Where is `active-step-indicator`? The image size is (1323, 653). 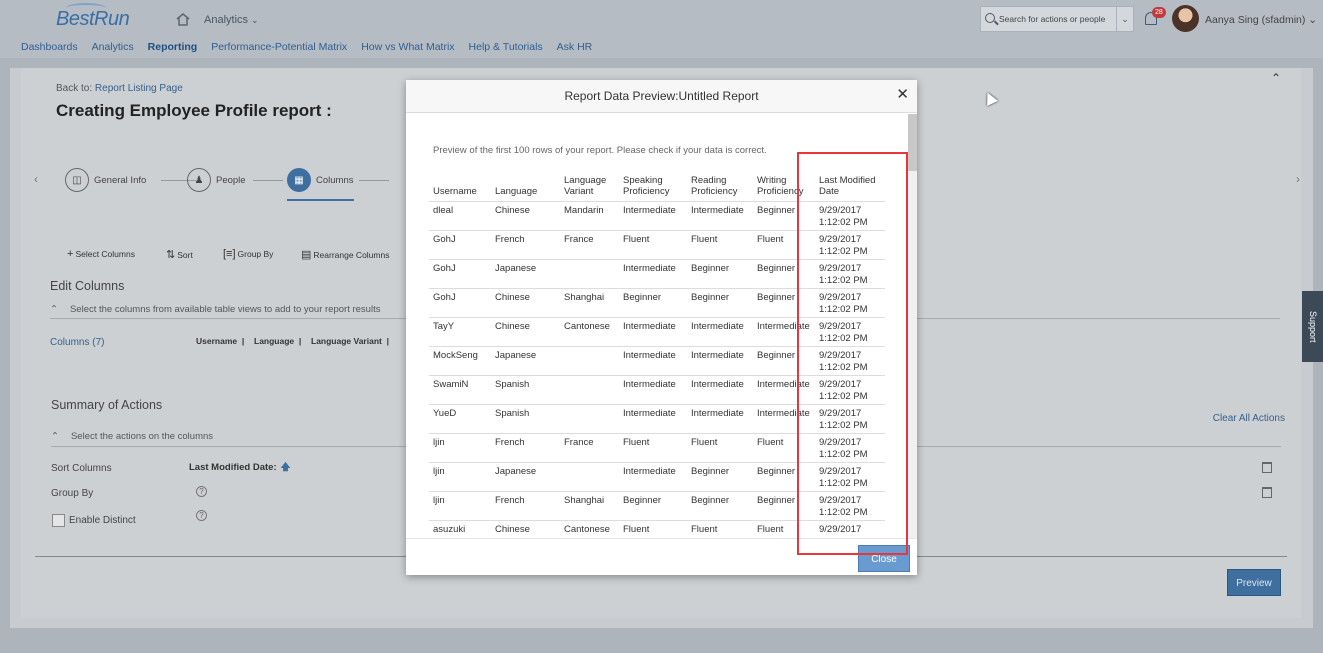 active-step-indicator is located at coordinates (320, 200).